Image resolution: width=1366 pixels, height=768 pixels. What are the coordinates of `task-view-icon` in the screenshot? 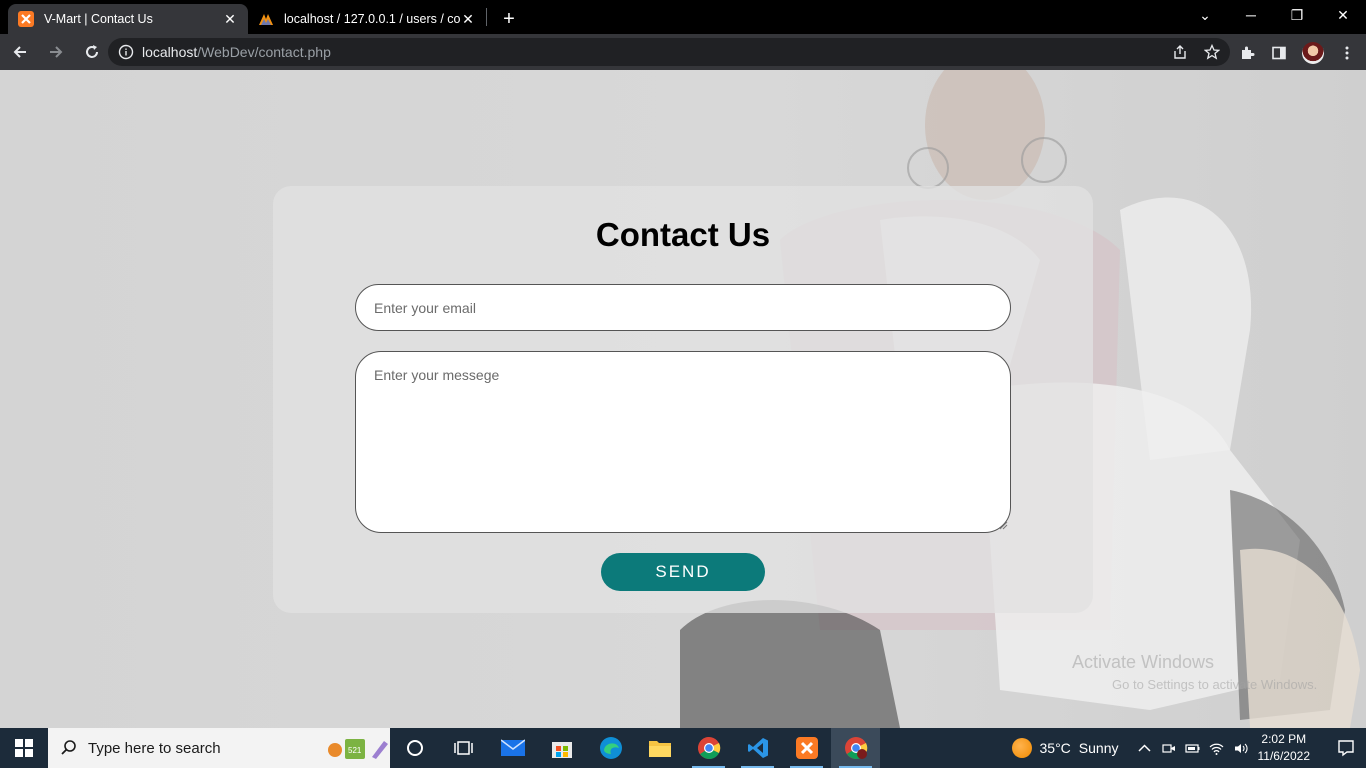 It's located at (463, 748).